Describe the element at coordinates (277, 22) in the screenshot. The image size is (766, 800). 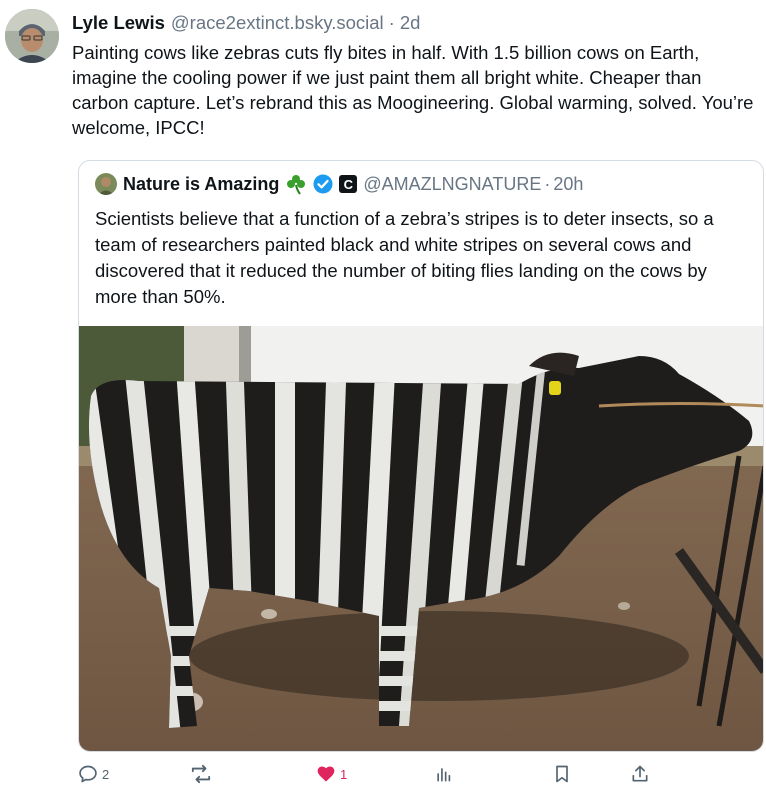
I see `author-handle: @race2extinct.bsky.social` at that location.